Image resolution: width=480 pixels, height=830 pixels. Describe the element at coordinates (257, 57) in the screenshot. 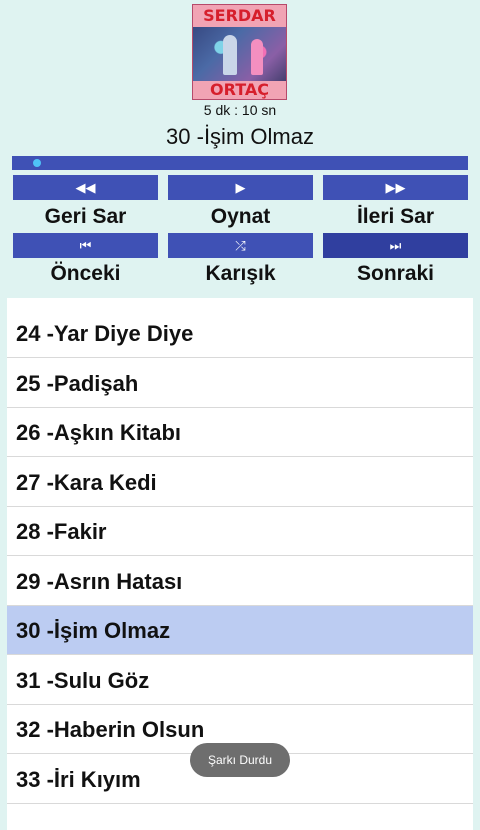

I see `cover-figure-right` at that location.